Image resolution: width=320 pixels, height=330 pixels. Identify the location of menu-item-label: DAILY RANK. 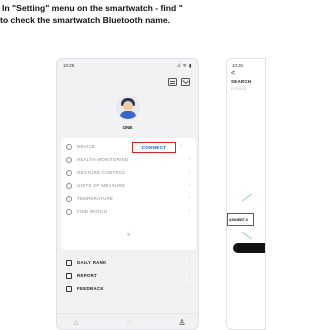
(92, 262).